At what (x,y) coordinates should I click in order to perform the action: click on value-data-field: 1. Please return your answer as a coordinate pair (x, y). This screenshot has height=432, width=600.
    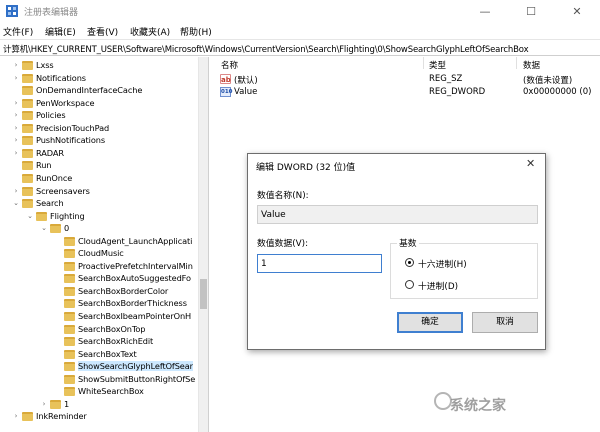
    Looking at the image, I should click on (319, 263).